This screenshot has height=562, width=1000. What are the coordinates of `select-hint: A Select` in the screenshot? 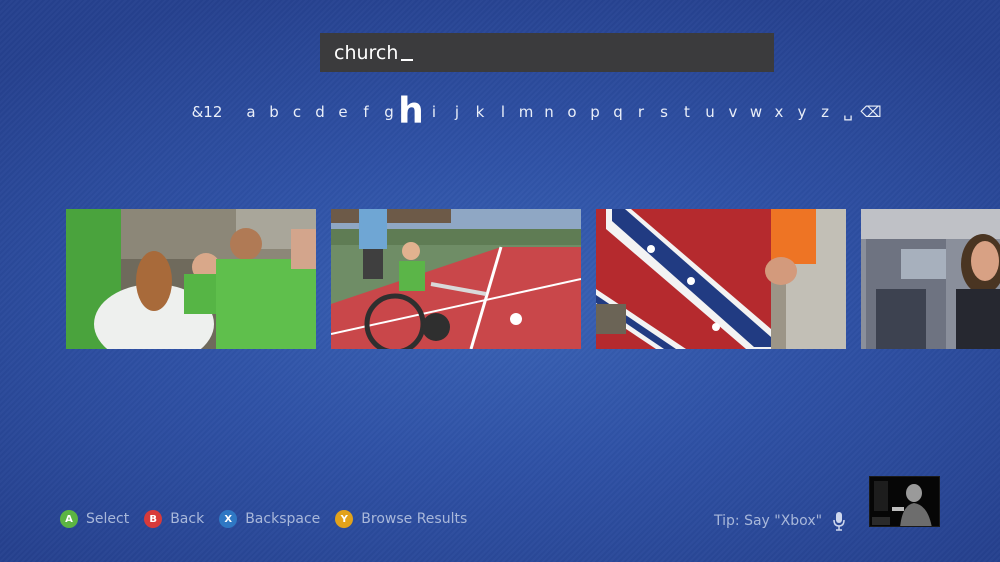 It's located at (94, 519).